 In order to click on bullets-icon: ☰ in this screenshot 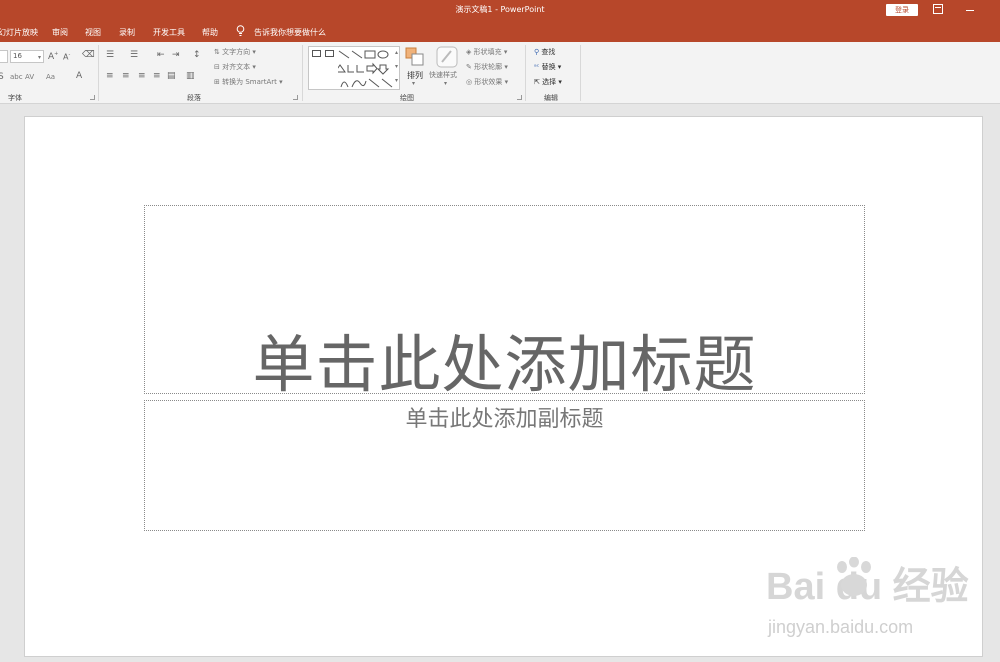, I will do `click(110, 55)`.